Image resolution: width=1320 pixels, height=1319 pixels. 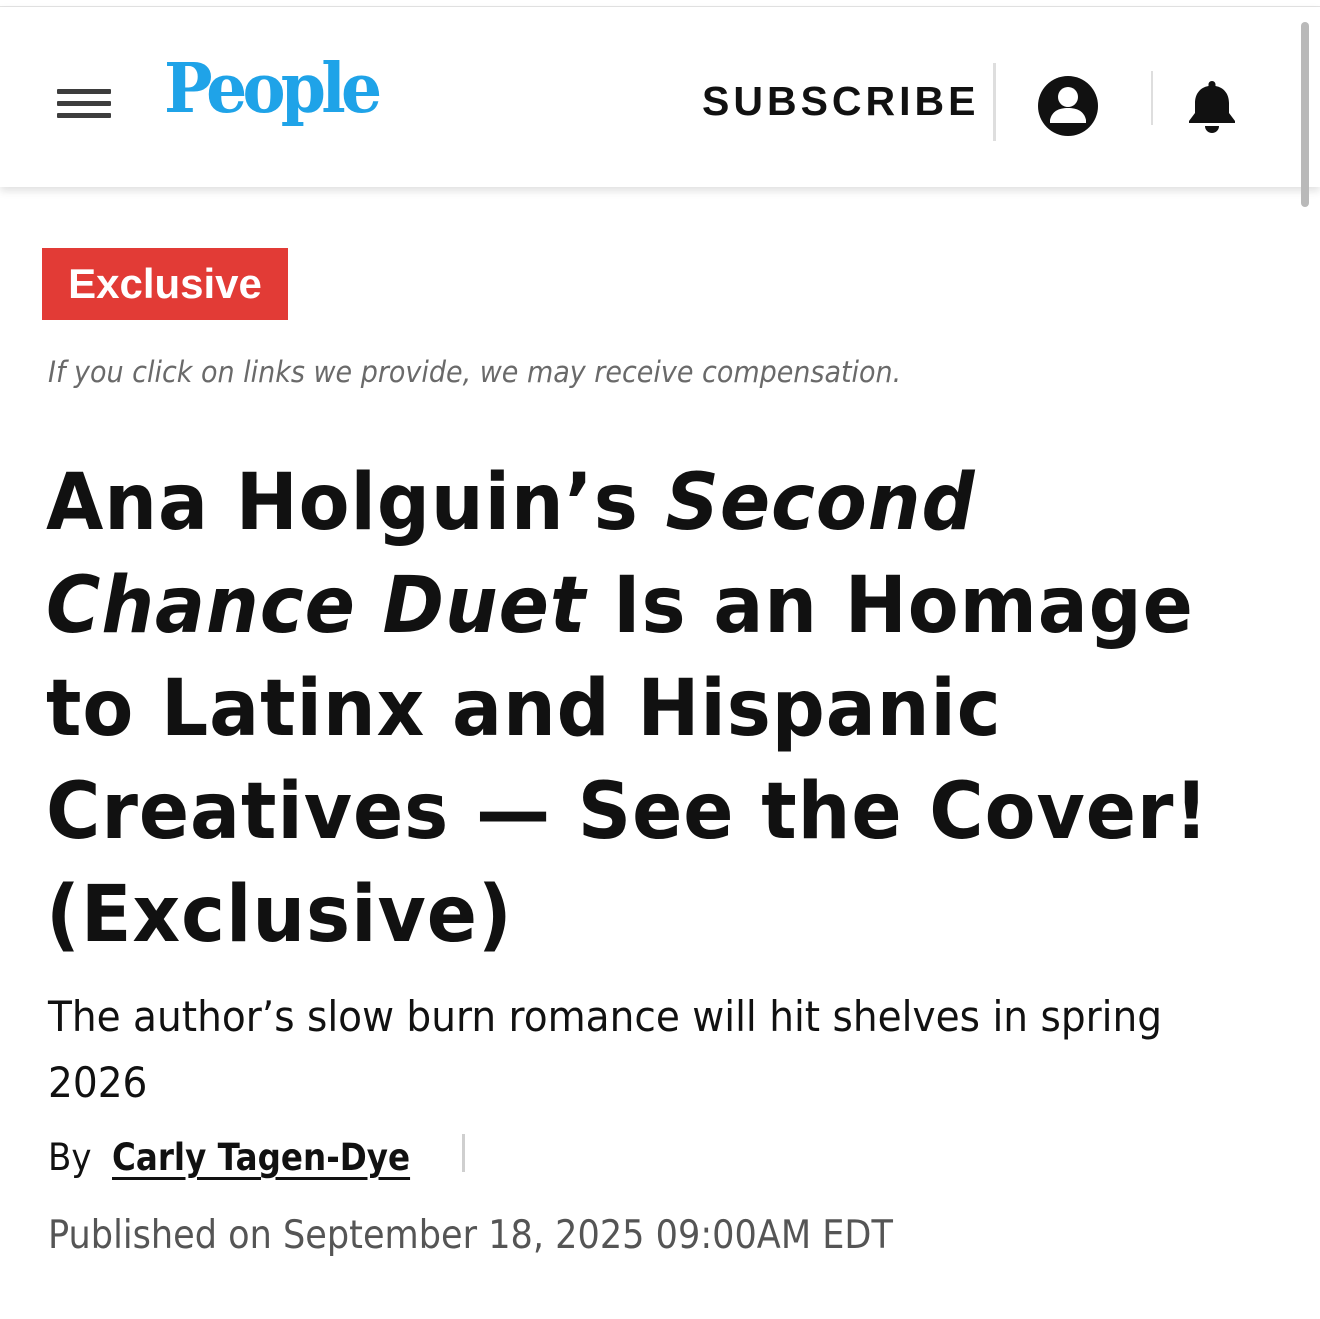 What do you see at coordinates (524, 709) in the screenshot?
I see `headline-line-3: to Latinx and Hispanic` at bounding box center [524, 709].